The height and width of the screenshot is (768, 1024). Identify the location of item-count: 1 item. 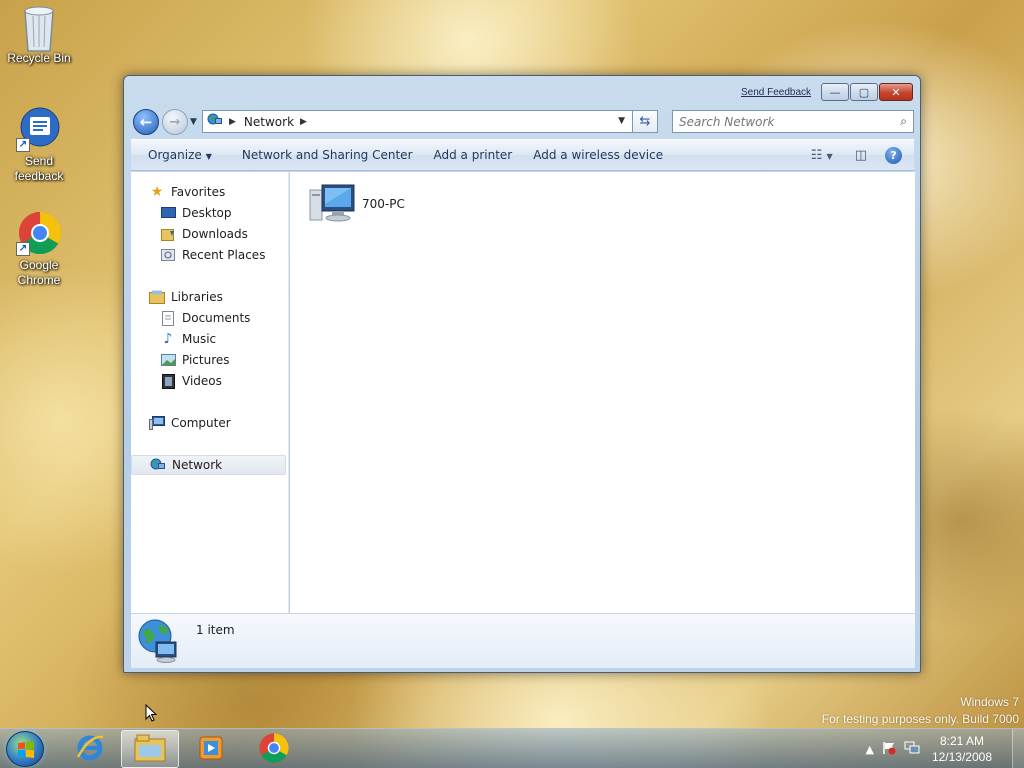
(215, 630).